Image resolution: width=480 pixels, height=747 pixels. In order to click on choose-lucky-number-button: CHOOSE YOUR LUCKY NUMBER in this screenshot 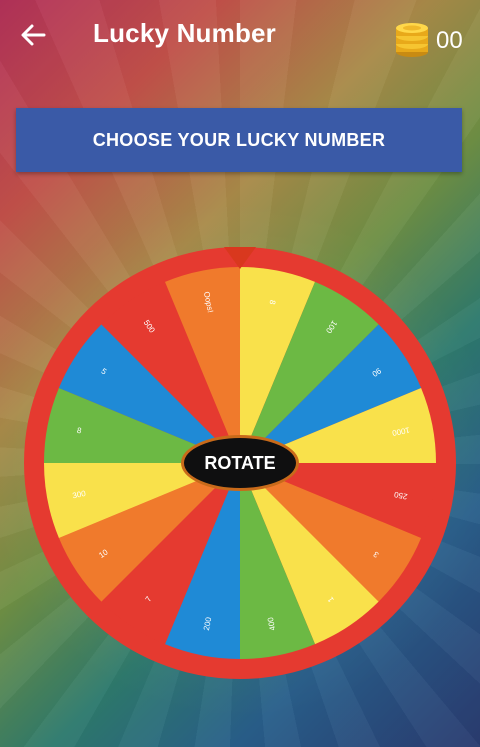, I will do `click(239, 140)`.